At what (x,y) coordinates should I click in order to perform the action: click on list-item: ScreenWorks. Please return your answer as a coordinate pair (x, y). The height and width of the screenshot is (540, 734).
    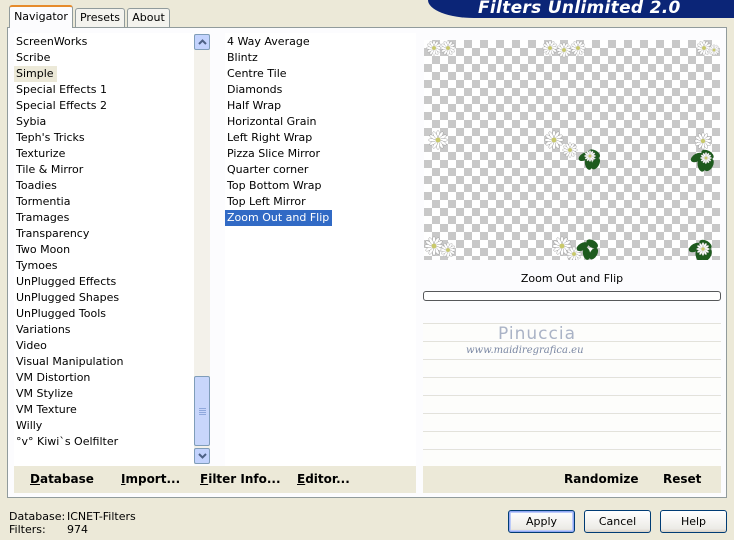
    Looking at the image, I should click on (52, 42).